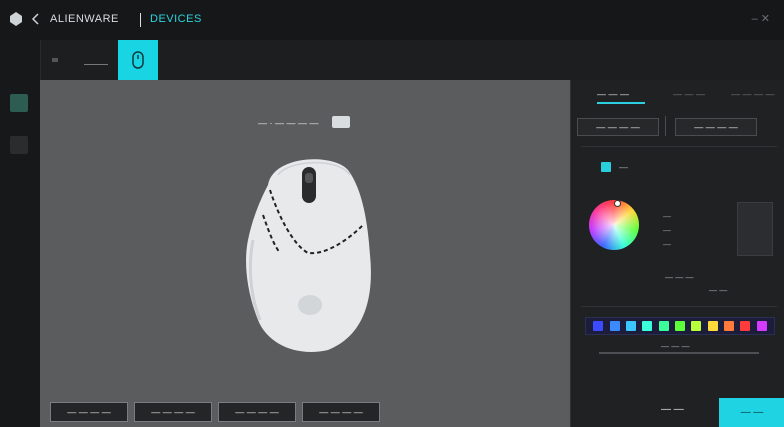 This screenshot has height=427, width=784. I want to click on brightness-label: — — —, so click(675, 346).